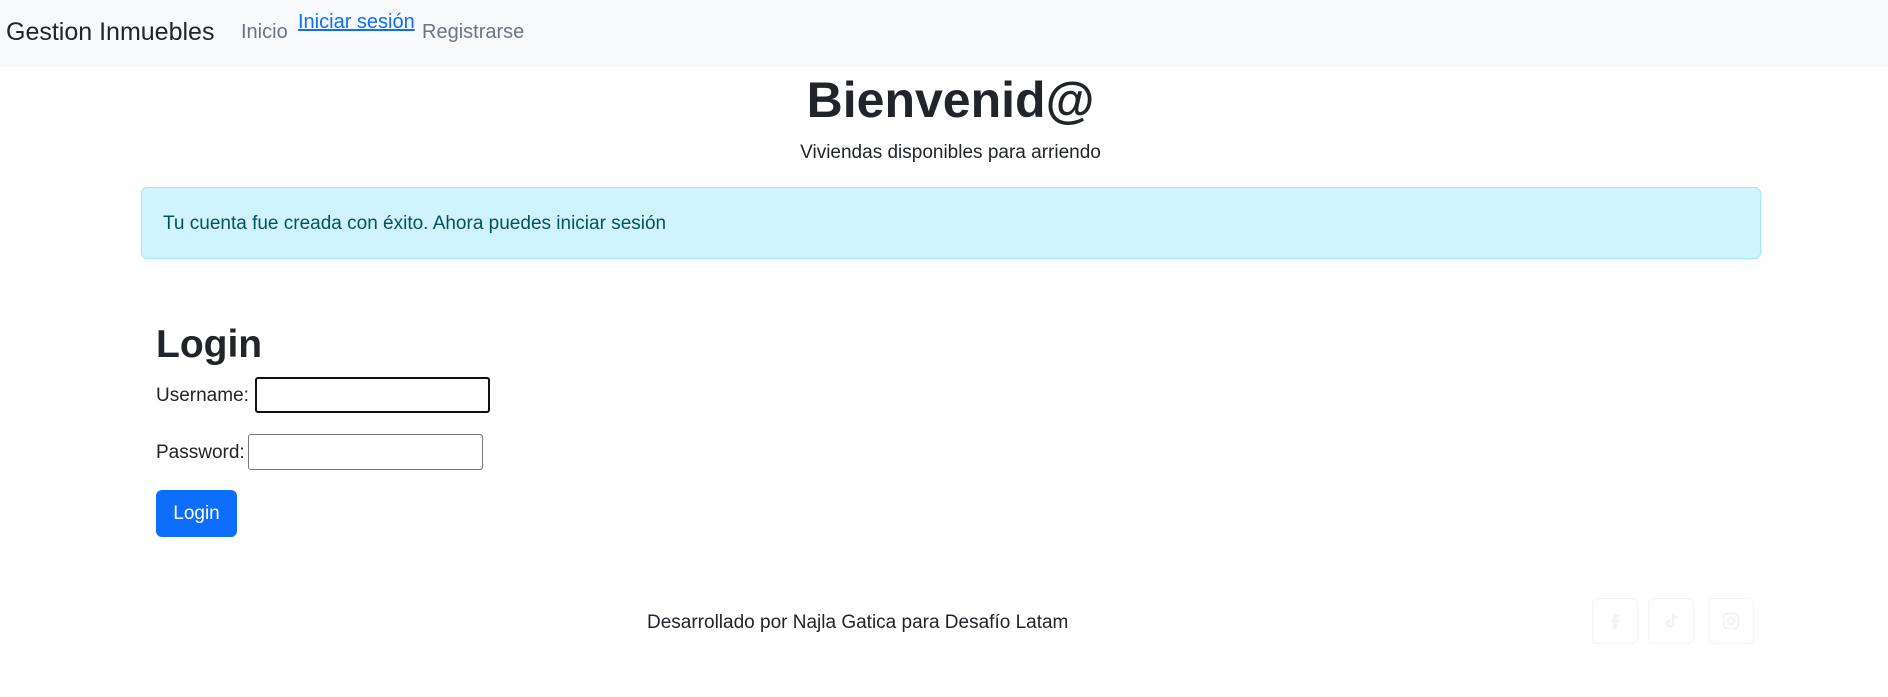  What do you see at coordinates (209, 344) in the screenshot?
I see `login-heading: Login` at bounding box center [209, 344].